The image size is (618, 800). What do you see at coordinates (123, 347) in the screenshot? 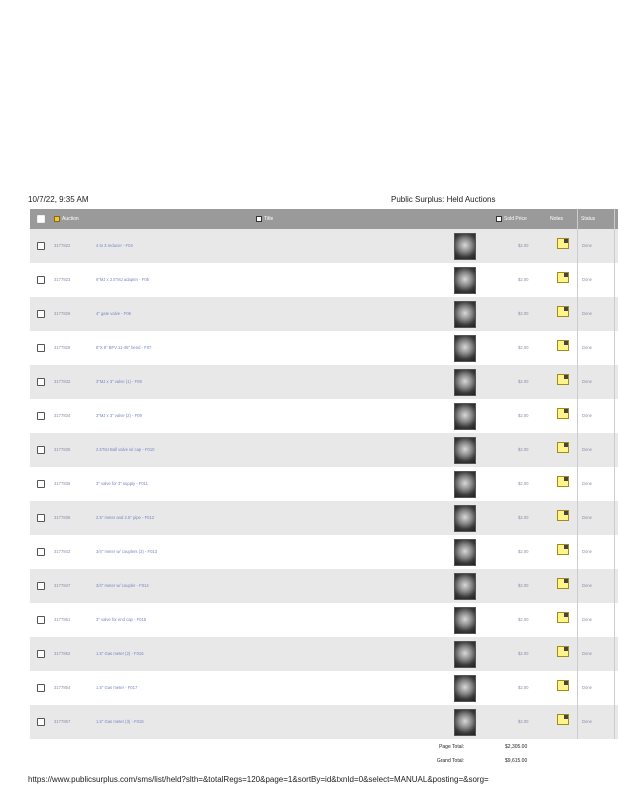
I see `auction-title-link: 8"X 8" BFV 11-45" bend - F07` at bounding box center [123, 347].